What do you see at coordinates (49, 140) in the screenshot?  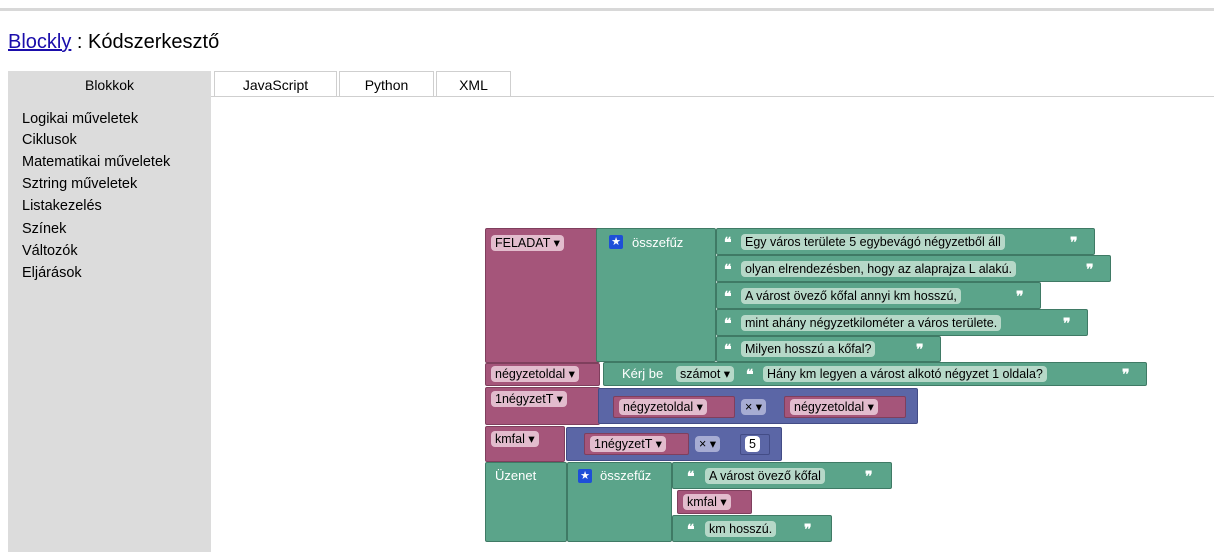 I see `toolbox-item-loops: Ciklusok` at bounding box center [49, 140].